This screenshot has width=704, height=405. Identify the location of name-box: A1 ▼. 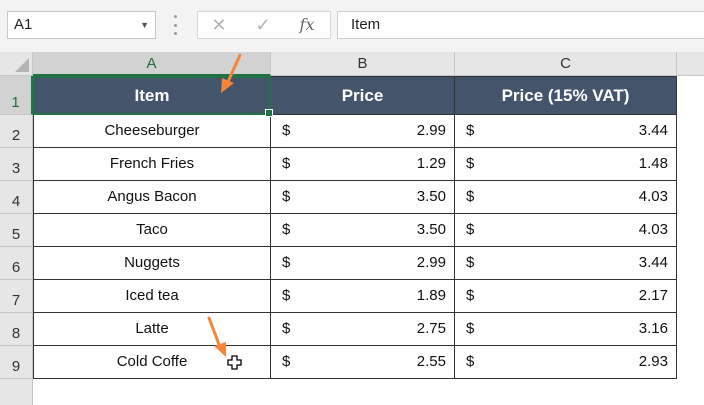
(81, 25).